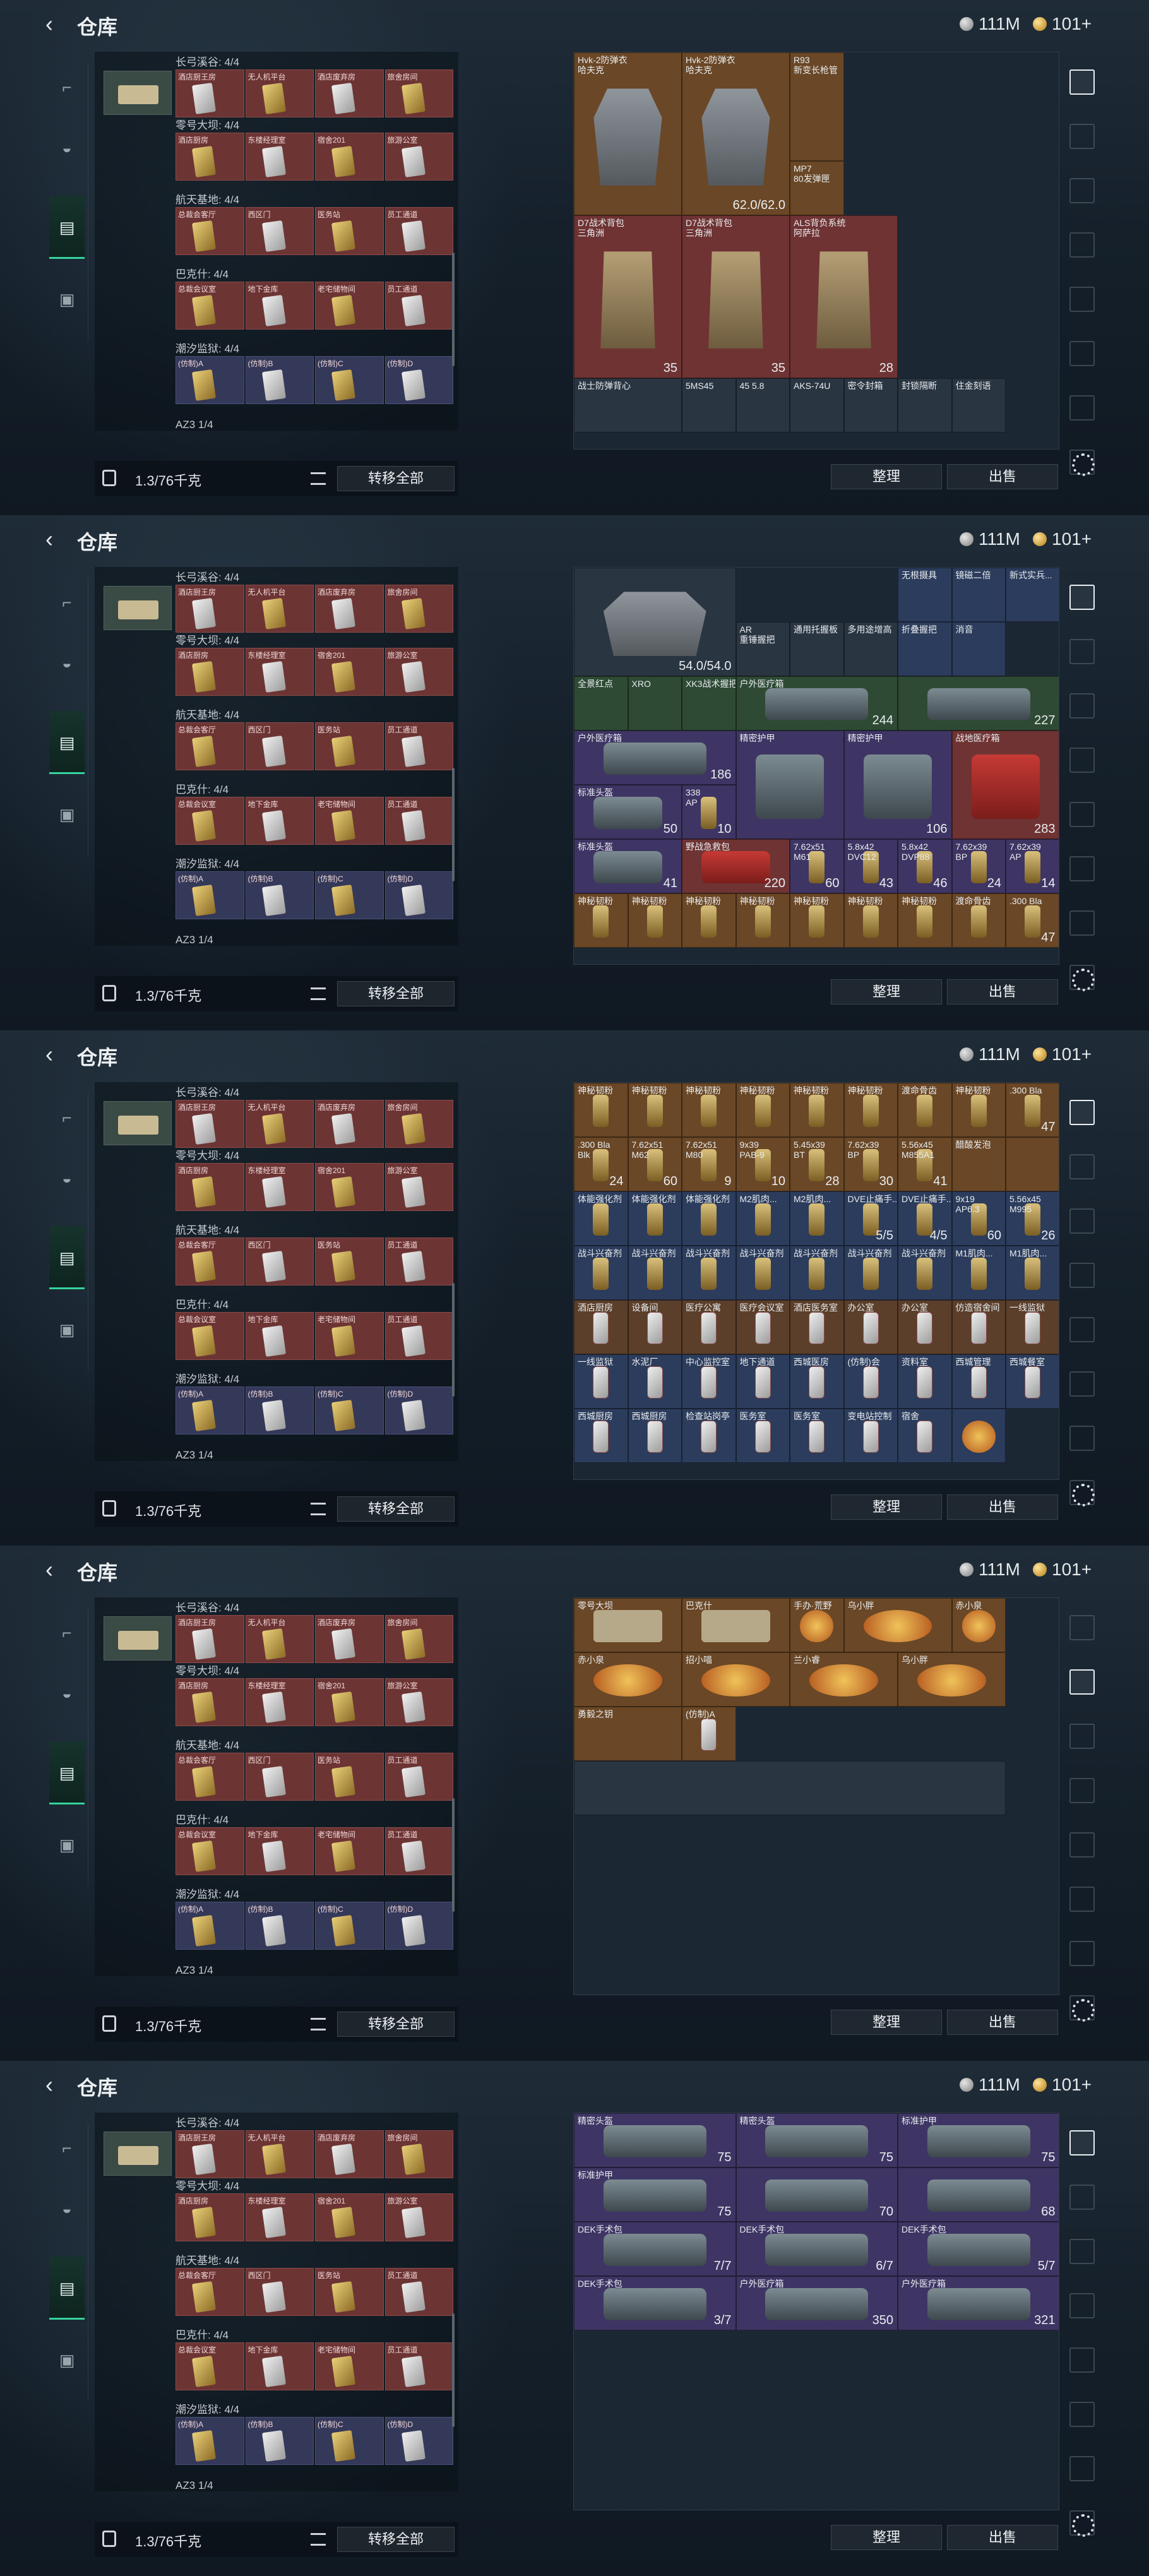  Describe the element at coordinates (1032, 1218) in the screenshot. I see `inventory-item: 5.56x45 M995 26` at that location.